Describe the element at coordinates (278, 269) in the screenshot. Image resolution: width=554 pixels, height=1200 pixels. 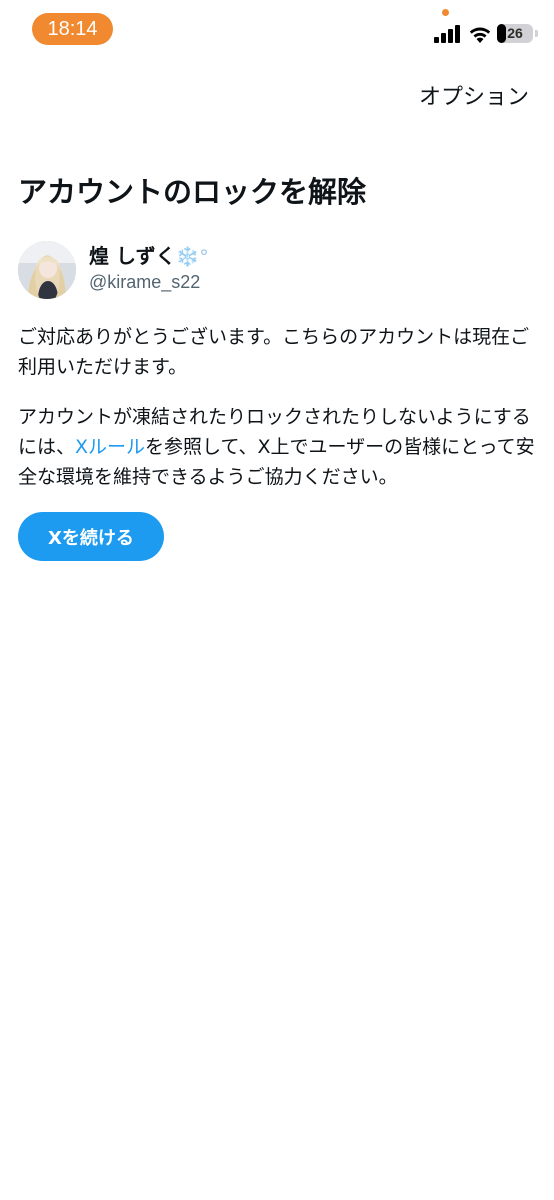
I see `account-profile: 煌 しずく❄️° @kirame_s22` at that location.